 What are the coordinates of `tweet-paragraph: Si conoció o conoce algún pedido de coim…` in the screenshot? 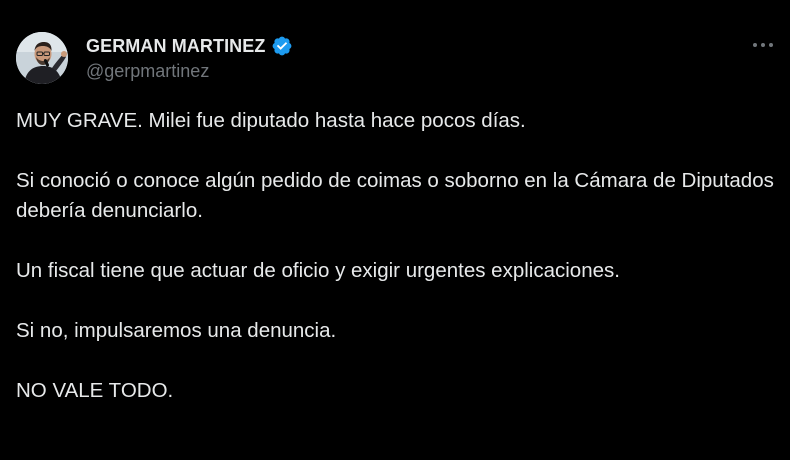 It's located at (395, 195).